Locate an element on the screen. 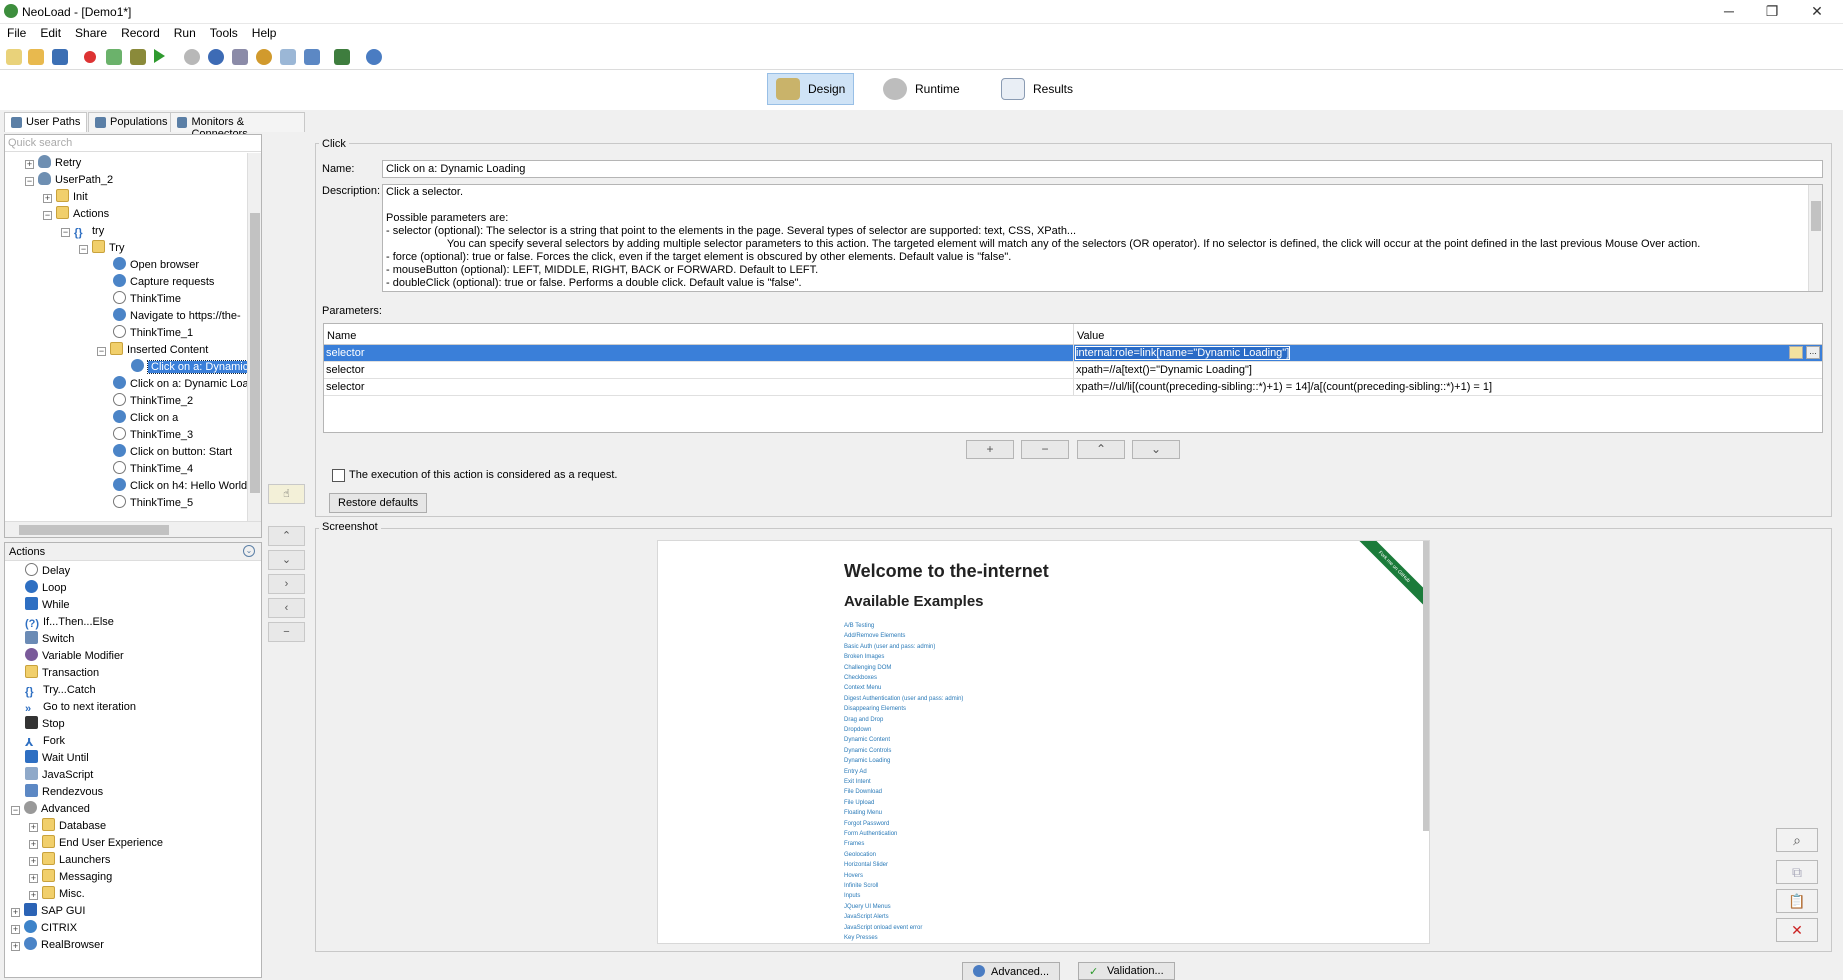  debug-icon is located at coordinates (138, 57).